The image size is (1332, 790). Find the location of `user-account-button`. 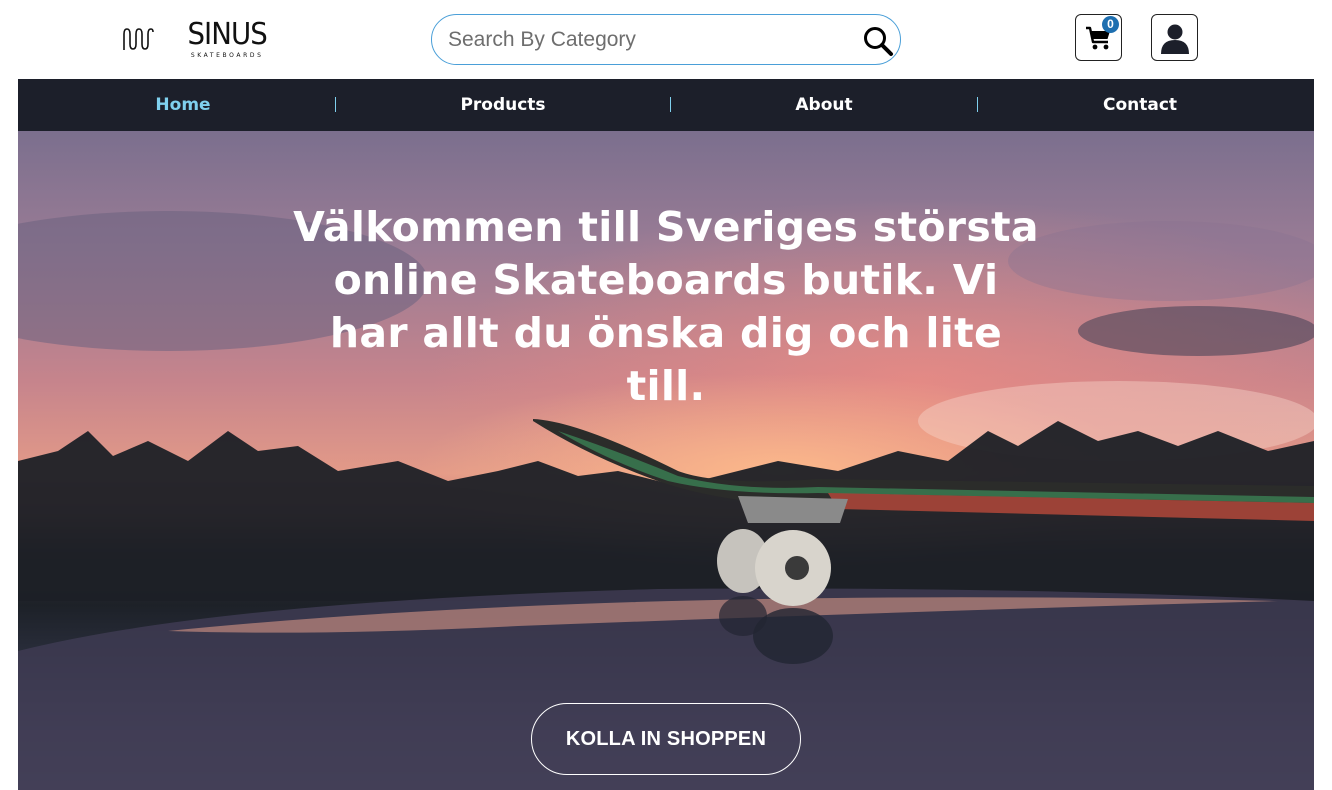

user-account-button is located at coordinates (1174, 37).